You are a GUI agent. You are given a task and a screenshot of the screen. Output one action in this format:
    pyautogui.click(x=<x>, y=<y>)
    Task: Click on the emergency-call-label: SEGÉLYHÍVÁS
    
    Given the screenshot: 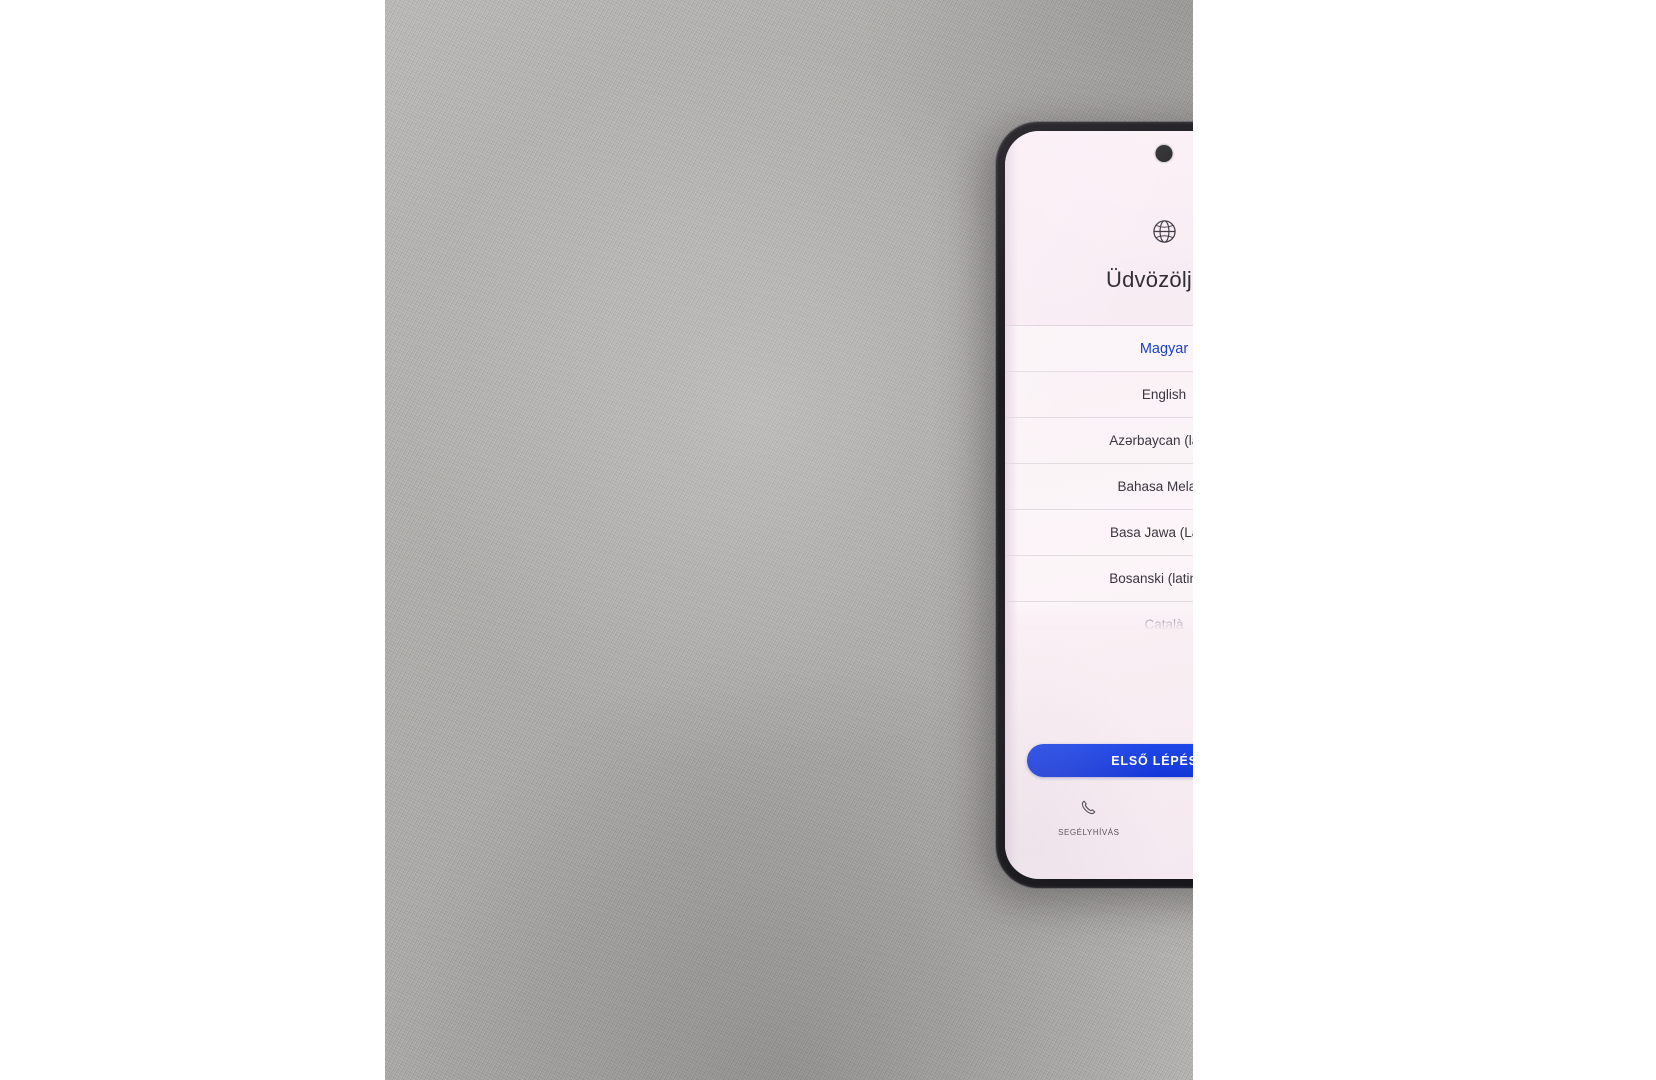 What is the action you would take?
    pyautogui.click(x=1089, y=832)
    